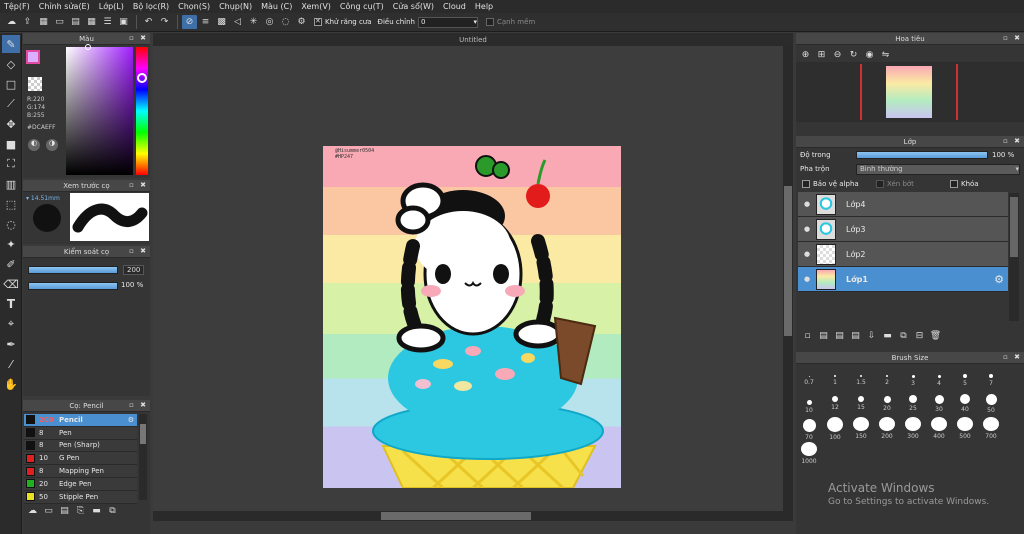 This screenshot has height=534, width=1024. I want to click on brush-size-preset: 200, so click(887, 428).